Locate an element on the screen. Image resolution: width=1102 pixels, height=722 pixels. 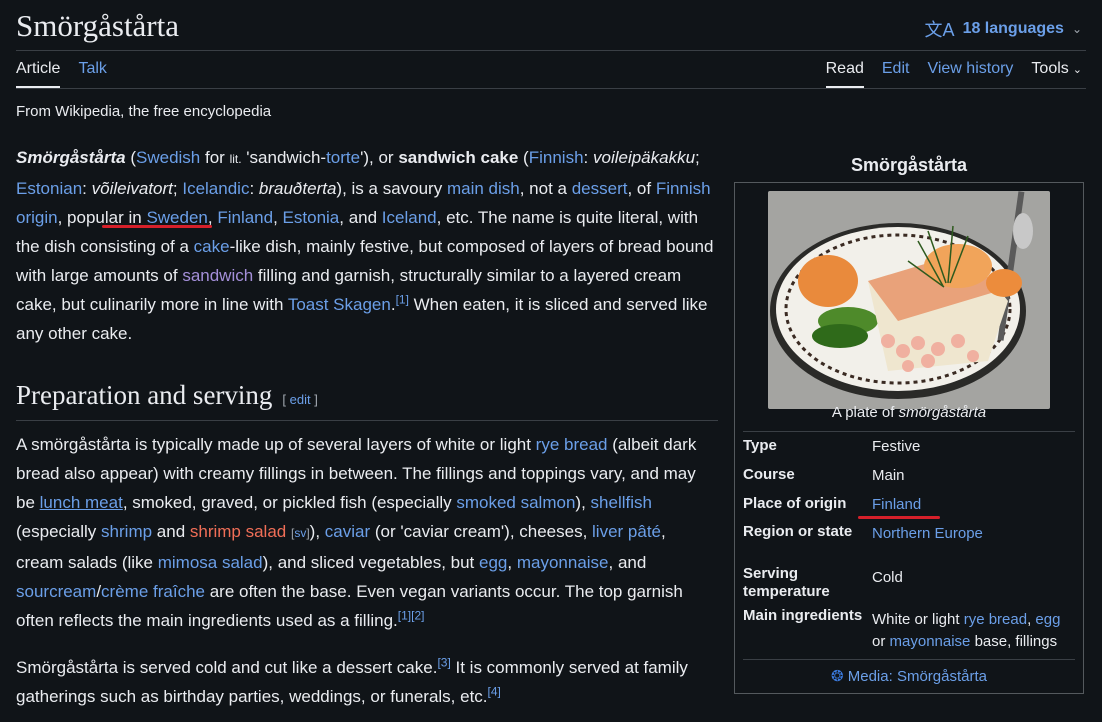
link-northern-europe: Northern Europe is located at coordinates (974, 534).